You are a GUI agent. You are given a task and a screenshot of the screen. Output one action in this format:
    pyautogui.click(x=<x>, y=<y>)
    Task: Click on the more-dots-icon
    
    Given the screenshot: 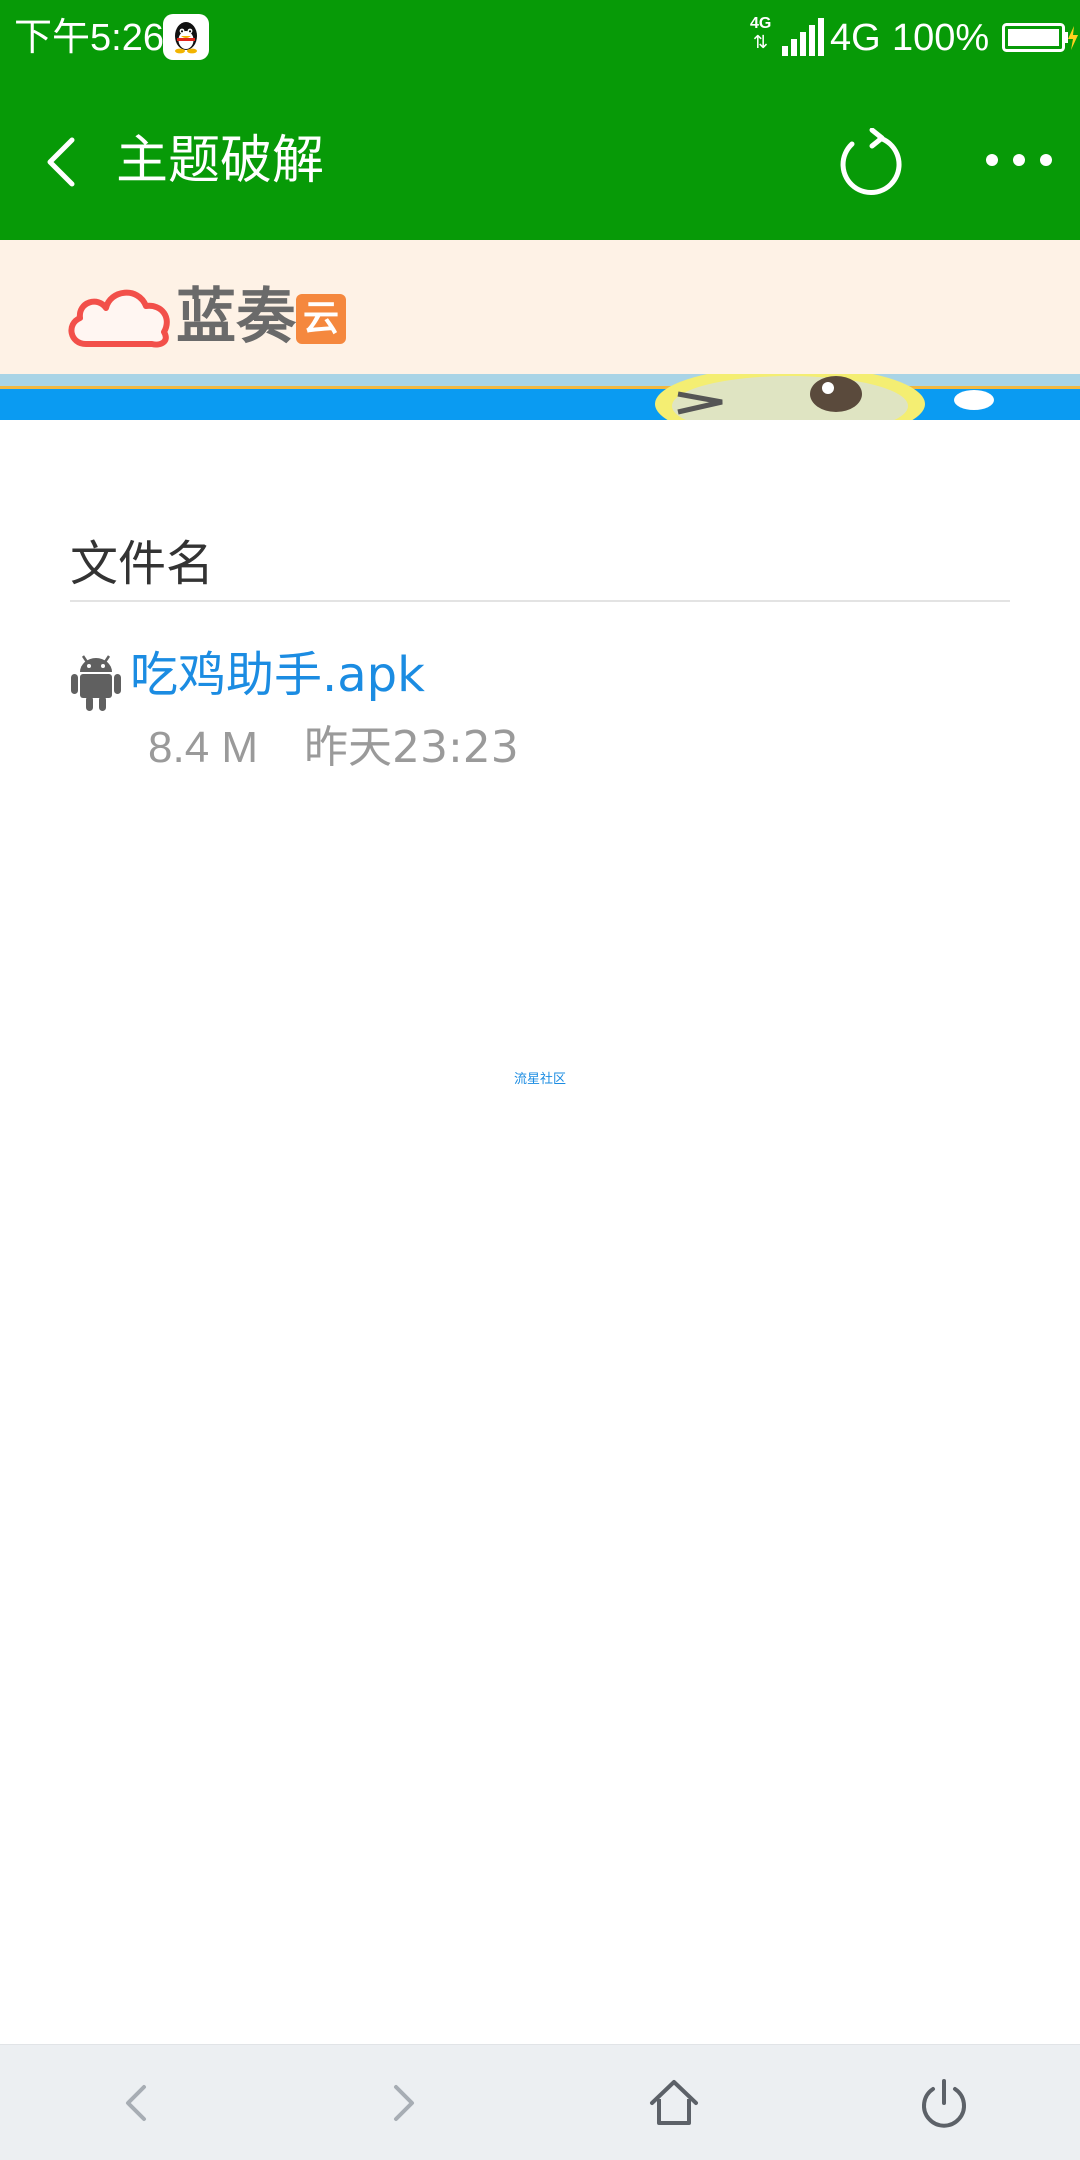 What is the action you would take?
    pyautogui.click(x=1019, y=160)
    